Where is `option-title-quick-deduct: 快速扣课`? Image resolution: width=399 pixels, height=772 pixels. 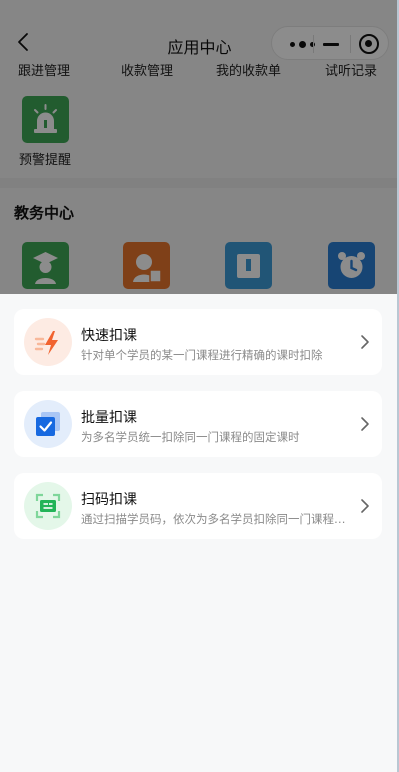
option-title-quick-deduct: 快速扣课 is located at coordinates (109, 336).